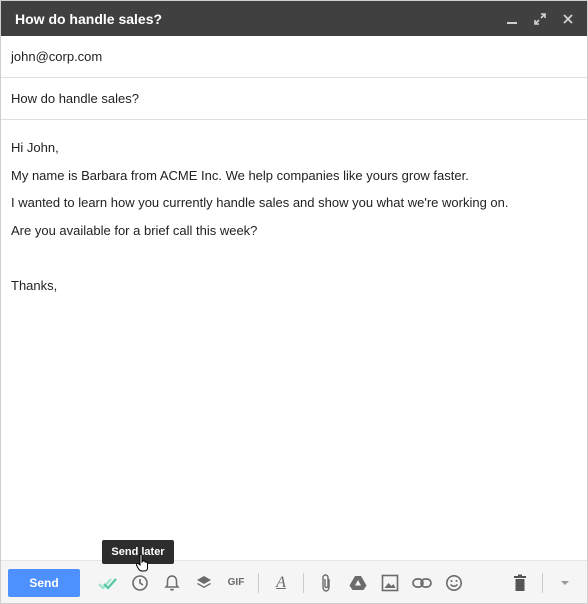 This screenshot has height=604, width=588. Describe the element at coordinates (422, 583) in the screenshot. I see `link-icon` at that location.